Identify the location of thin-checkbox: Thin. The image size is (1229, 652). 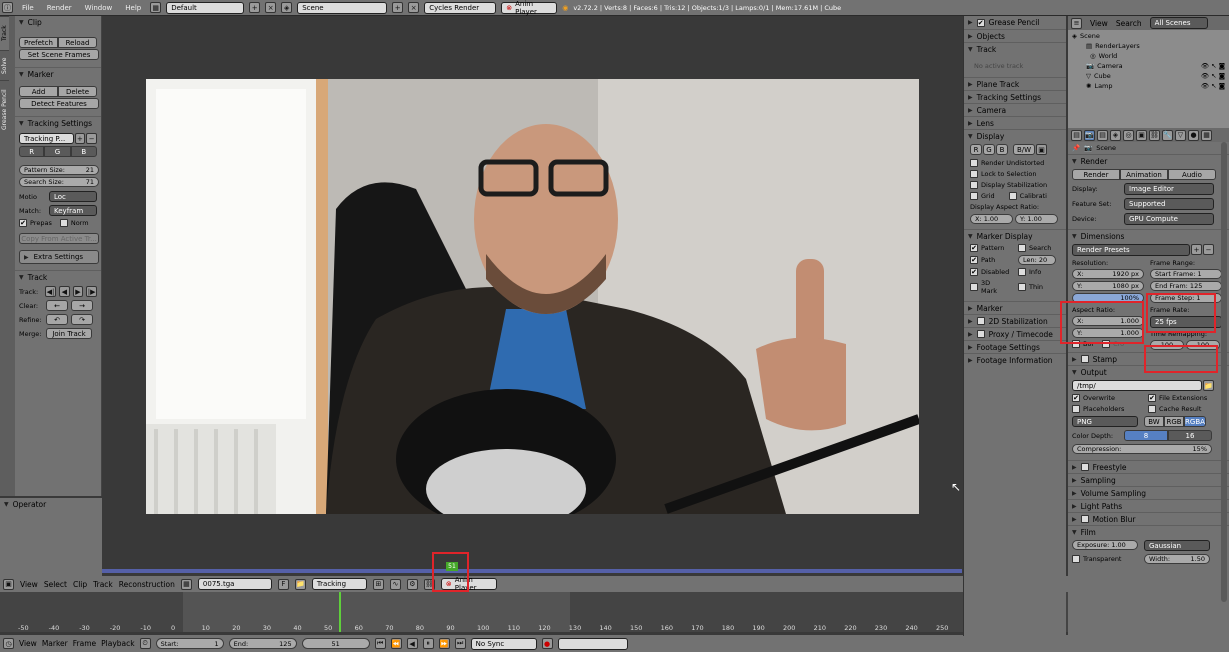
(1030, 287).